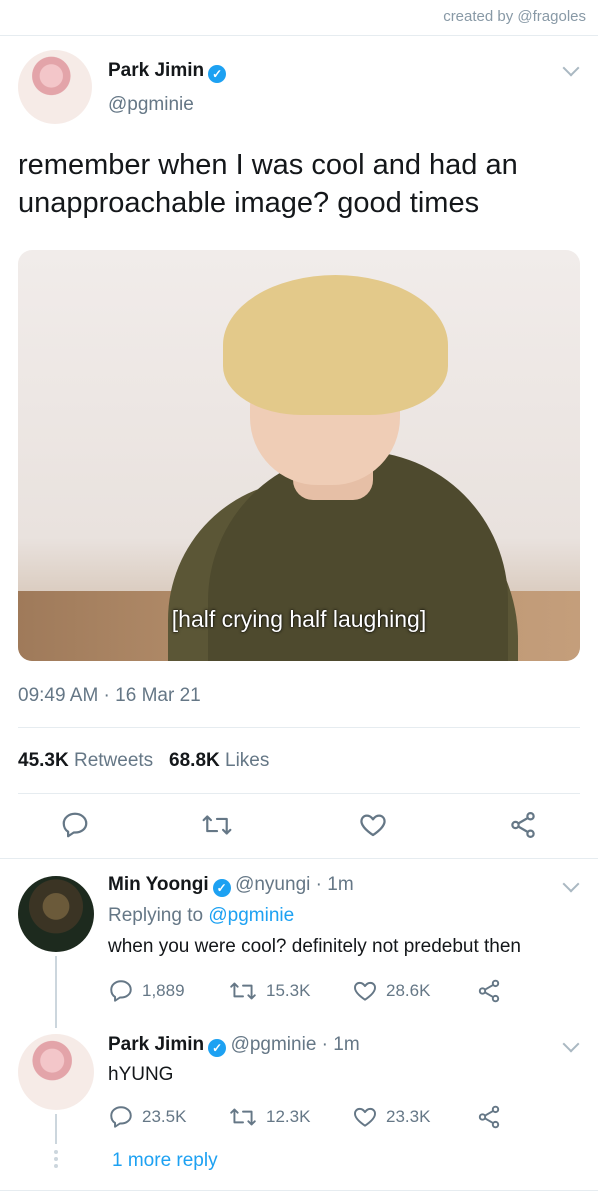 This screenshot has width=598, height=1200. I want to click on reply-2-reply-count: 23.5K, so click(164, 1116).